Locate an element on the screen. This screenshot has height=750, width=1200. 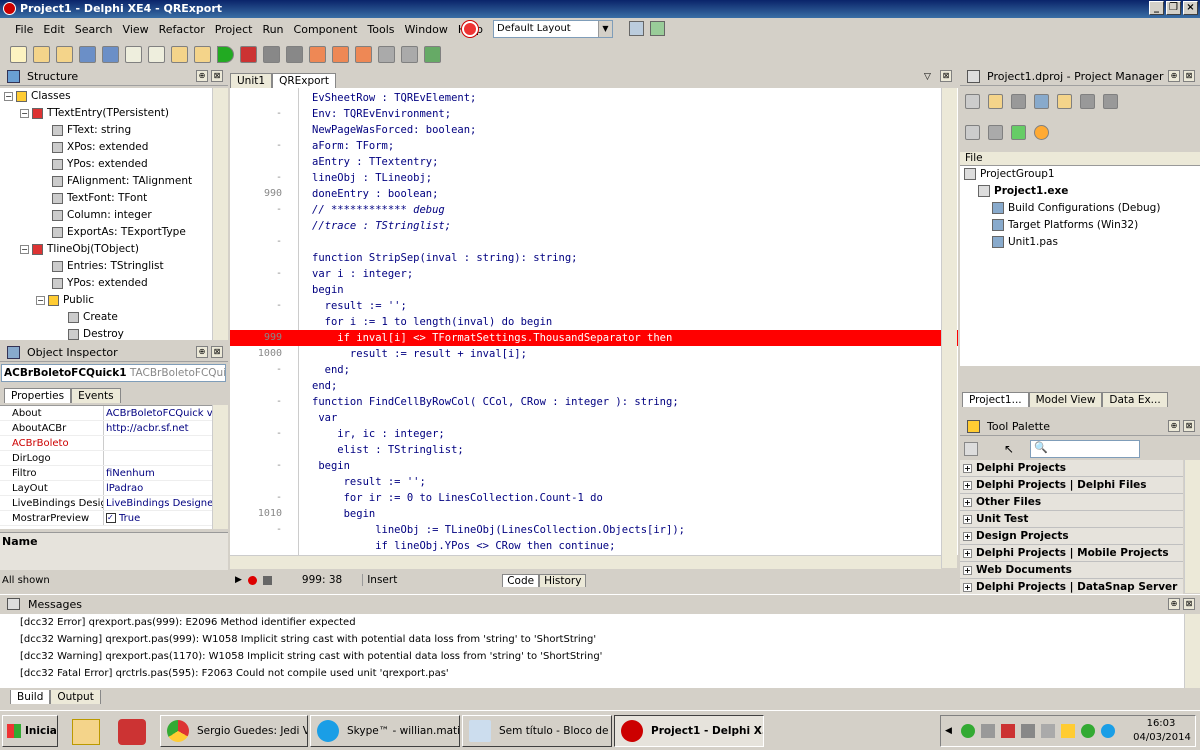
tree-item: XPos: extended is located at coordinates (106, 147).